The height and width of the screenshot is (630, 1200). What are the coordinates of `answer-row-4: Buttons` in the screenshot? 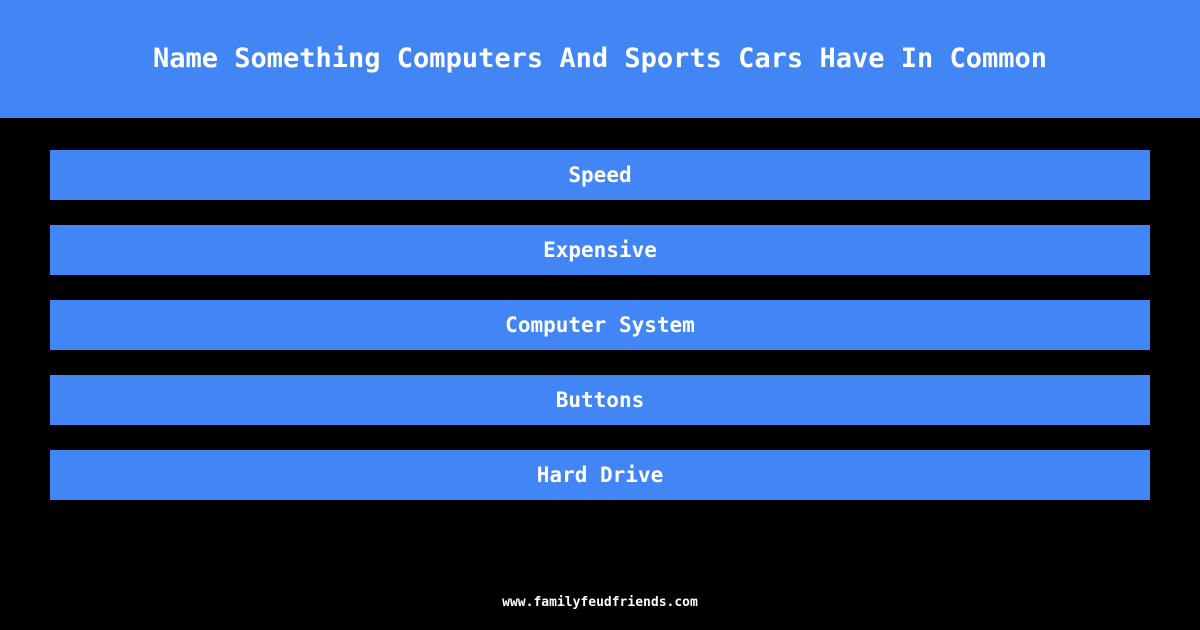 It's located at (600, 400).